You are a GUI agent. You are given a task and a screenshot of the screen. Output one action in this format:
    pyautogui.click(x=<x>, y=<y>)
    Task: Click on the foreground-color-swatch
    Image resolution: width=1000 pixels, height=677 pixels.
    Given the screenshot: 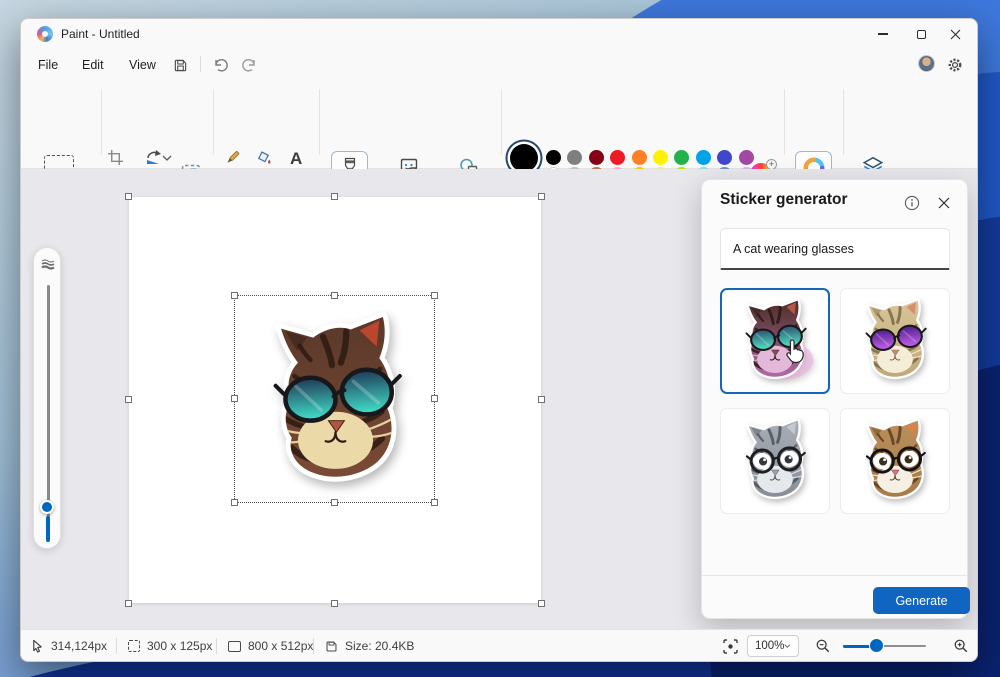 What is the action you would take?
    pyautogui.click(x=524, y=158)
    